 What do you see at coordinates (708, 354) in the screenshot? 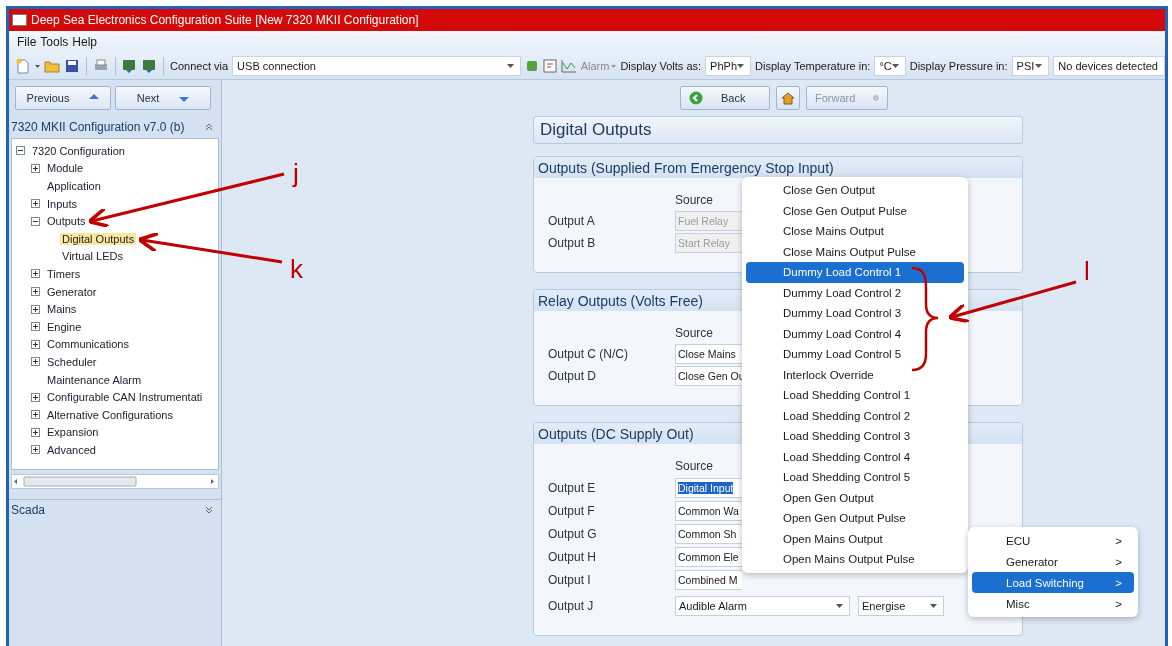
I see `source-dropdown: Close Mains` at bounding box center [708, 354].